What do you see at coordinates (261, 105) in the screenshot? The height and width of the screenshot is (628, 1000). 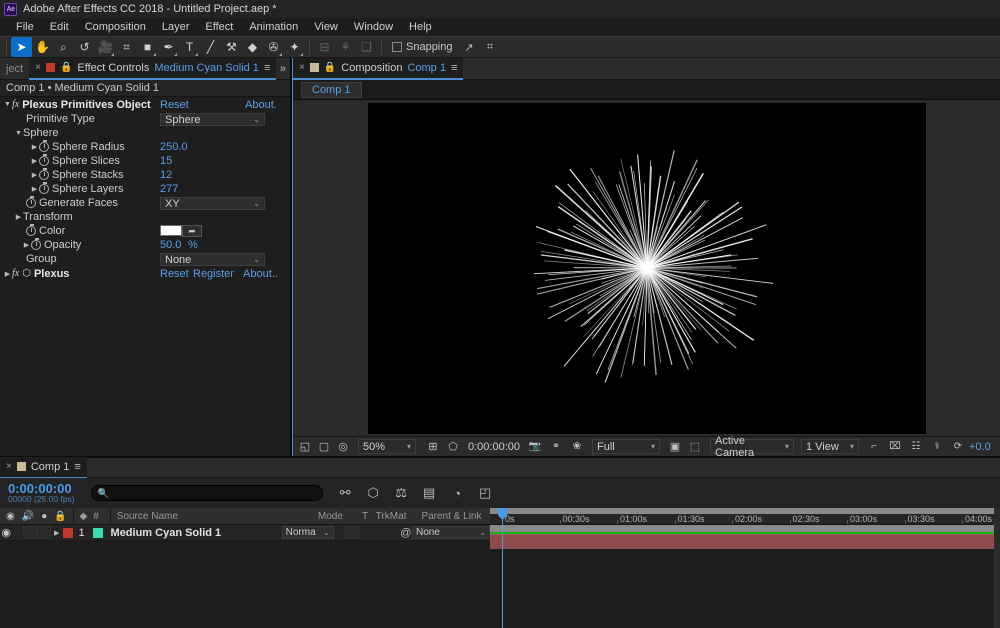 I see `about-link: About.` at bounding box center [261, 105].